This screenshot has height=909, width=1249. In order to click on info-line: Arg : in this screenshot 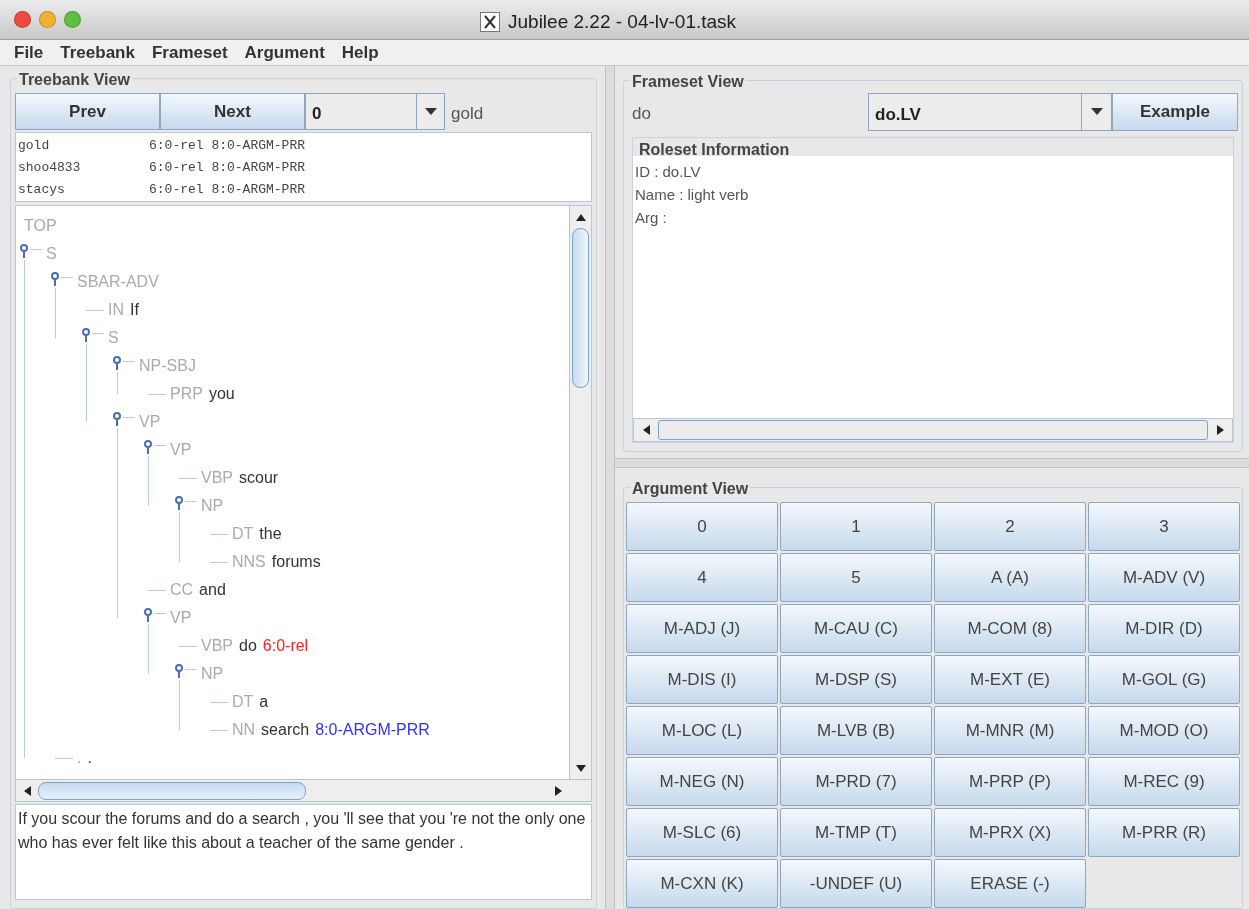, I will do `click(651, 218)`.